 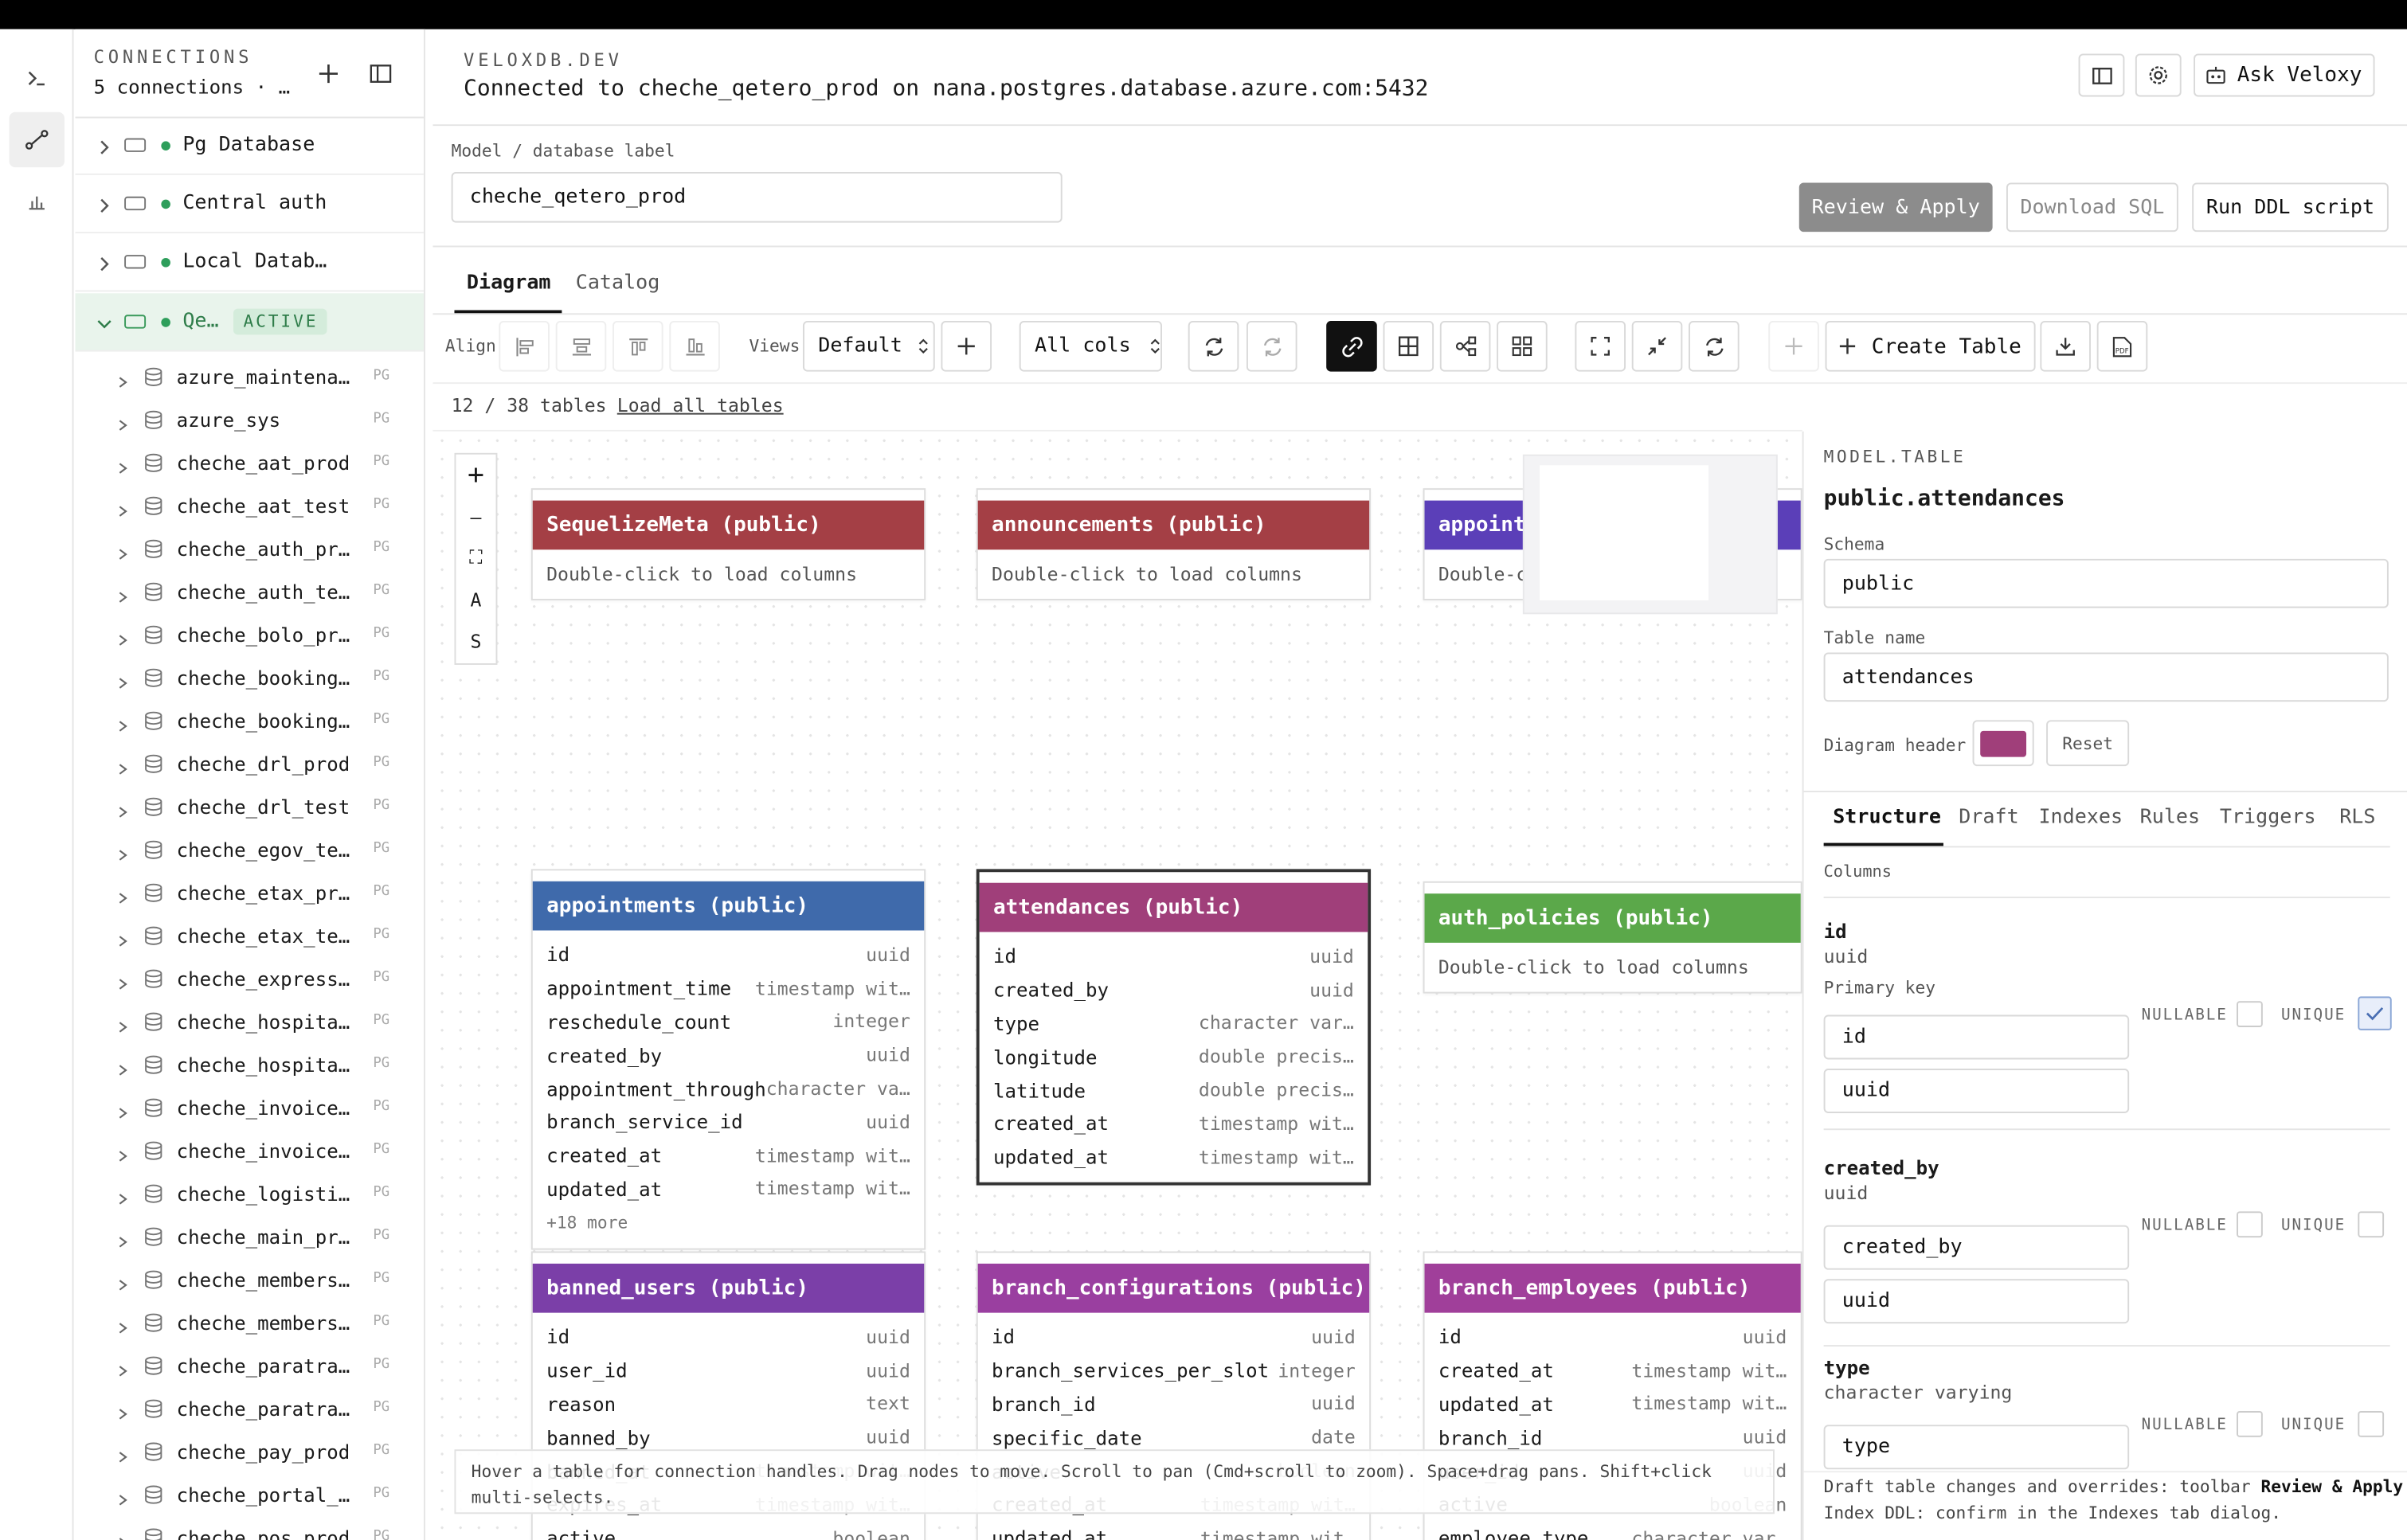 I want to click on database-item: cheche_pos_prod PG, so click(x=249, y=1527).